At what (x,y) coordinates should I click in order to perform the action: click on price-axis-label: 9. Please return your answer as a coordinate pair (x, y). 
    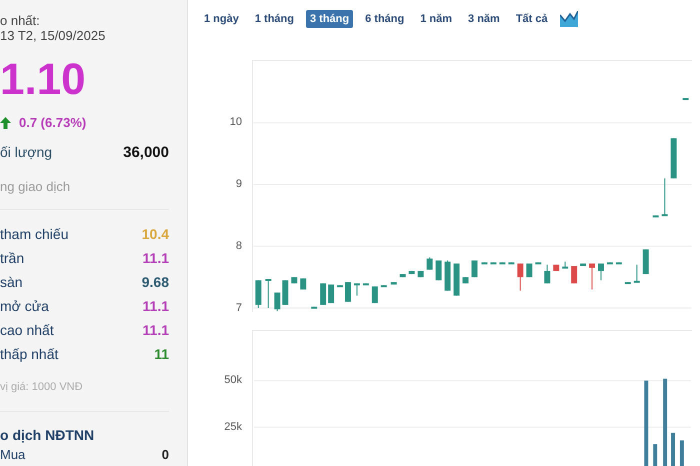
    Looking at the image, I should click on (239, 184).